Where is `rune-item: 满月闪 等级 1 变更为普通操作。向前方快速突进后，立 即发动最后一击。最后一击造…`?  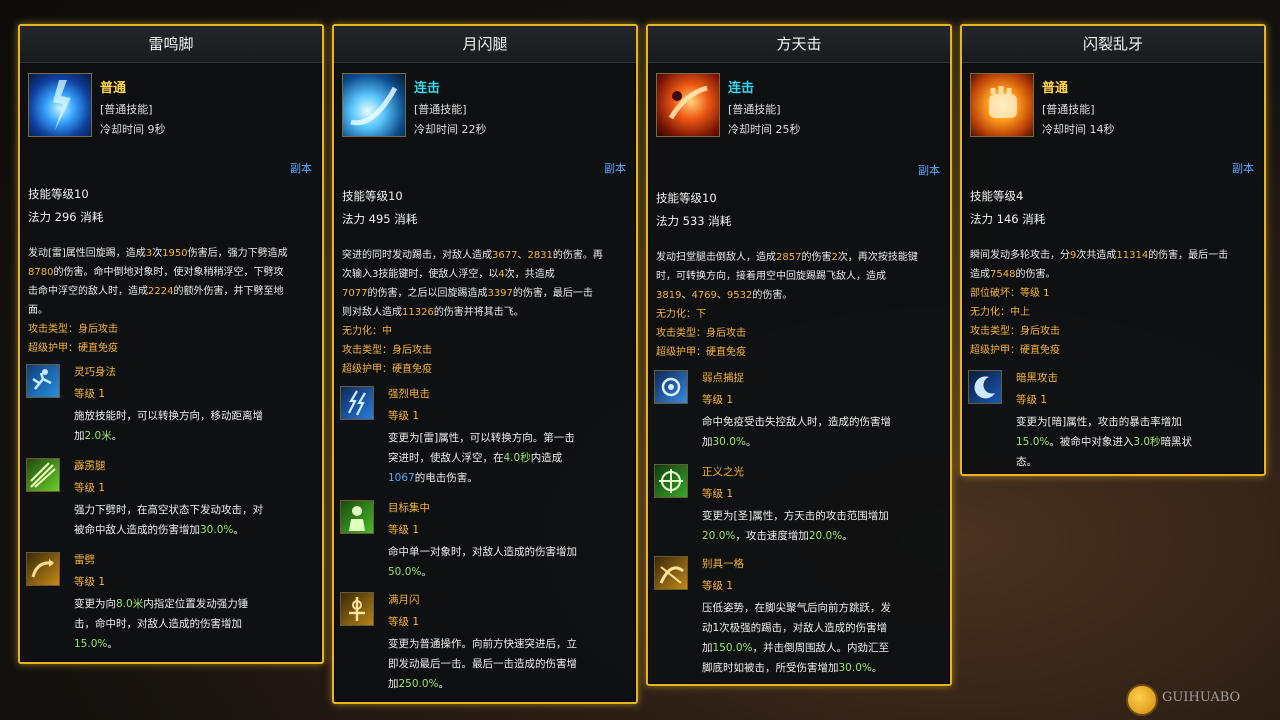 rune-item: 满月闪 等级 1 变更为普通操作。向前方快速突进后，立 即发动最后一击。最后一击造… is located at coordinates (485, 642).